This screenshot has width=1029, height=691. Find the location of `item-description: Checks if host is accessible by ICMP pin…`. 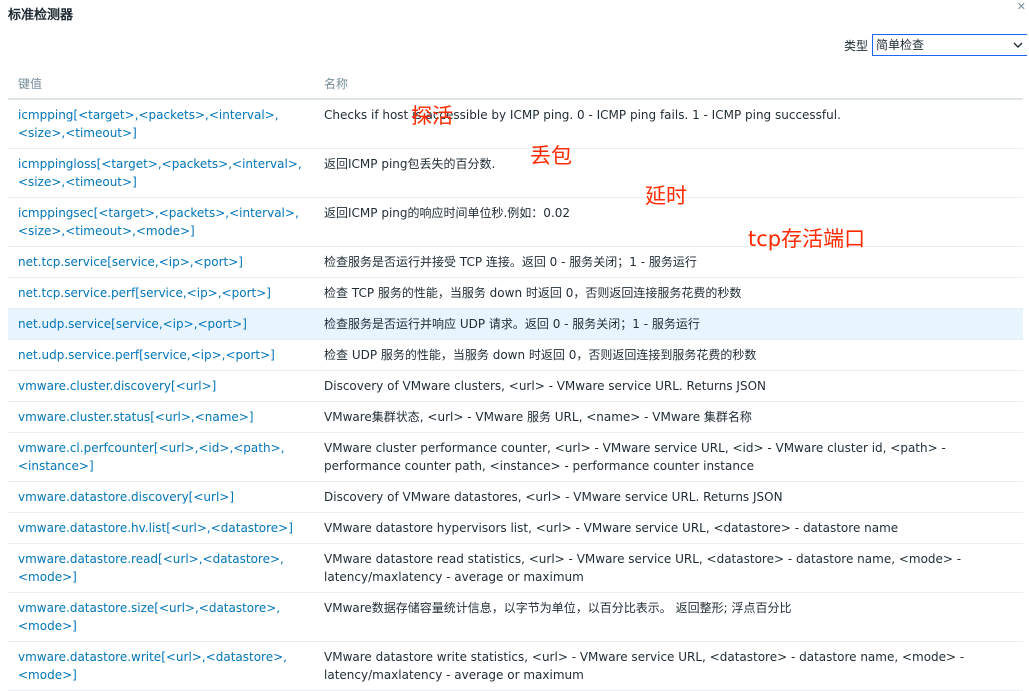

item-description: Checks if host is accessible by ICMP pin… is located at coordinates (668, 124).